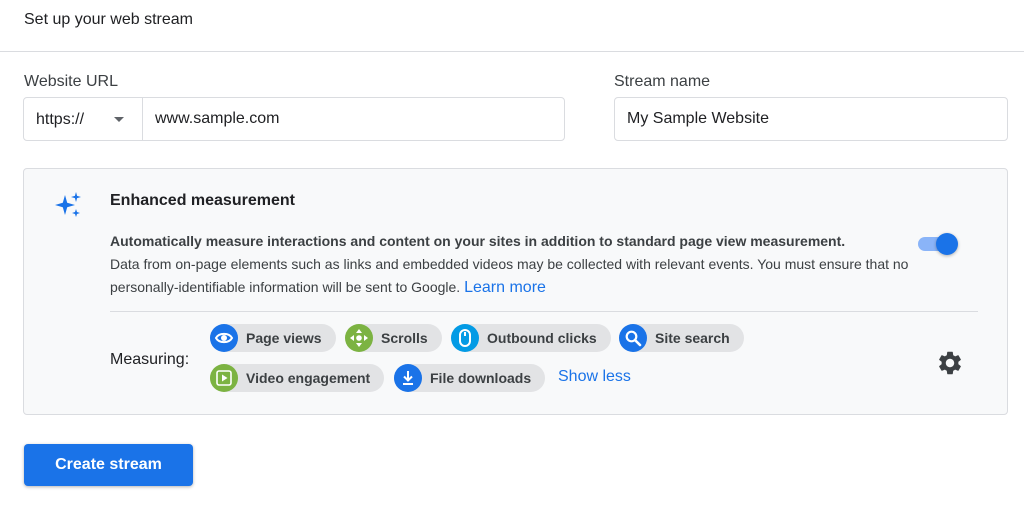  I want to click on chip-page-views: Page views, so click(273, 338).